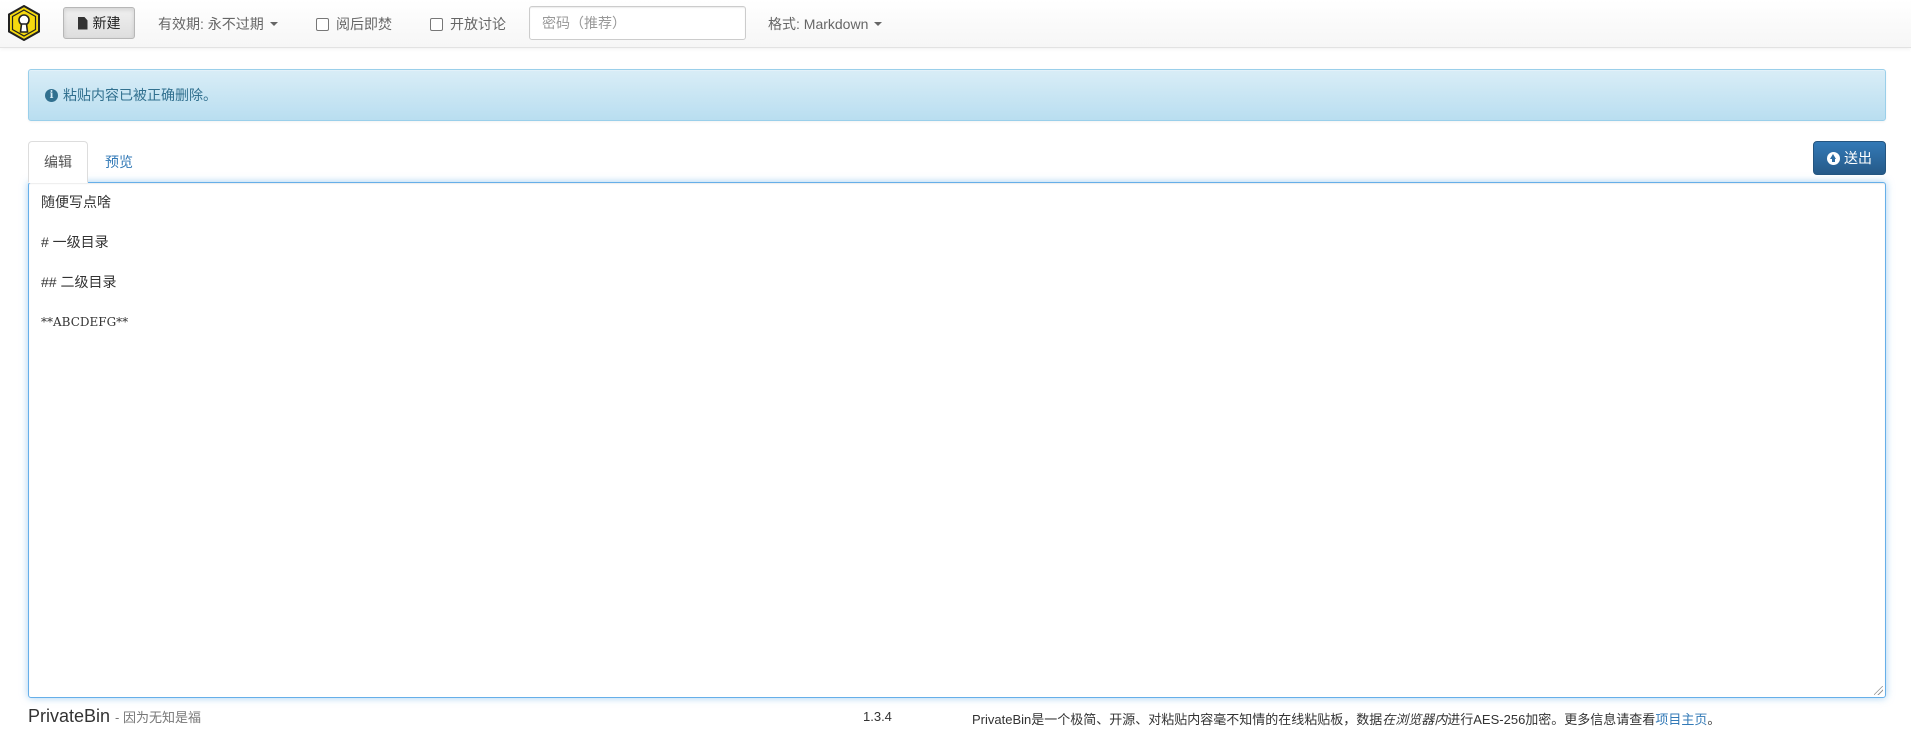 The height and width of the screenshot is (753, 1911). I want to click on format-dropdown: 格式: Markdown, so click(825, 24).